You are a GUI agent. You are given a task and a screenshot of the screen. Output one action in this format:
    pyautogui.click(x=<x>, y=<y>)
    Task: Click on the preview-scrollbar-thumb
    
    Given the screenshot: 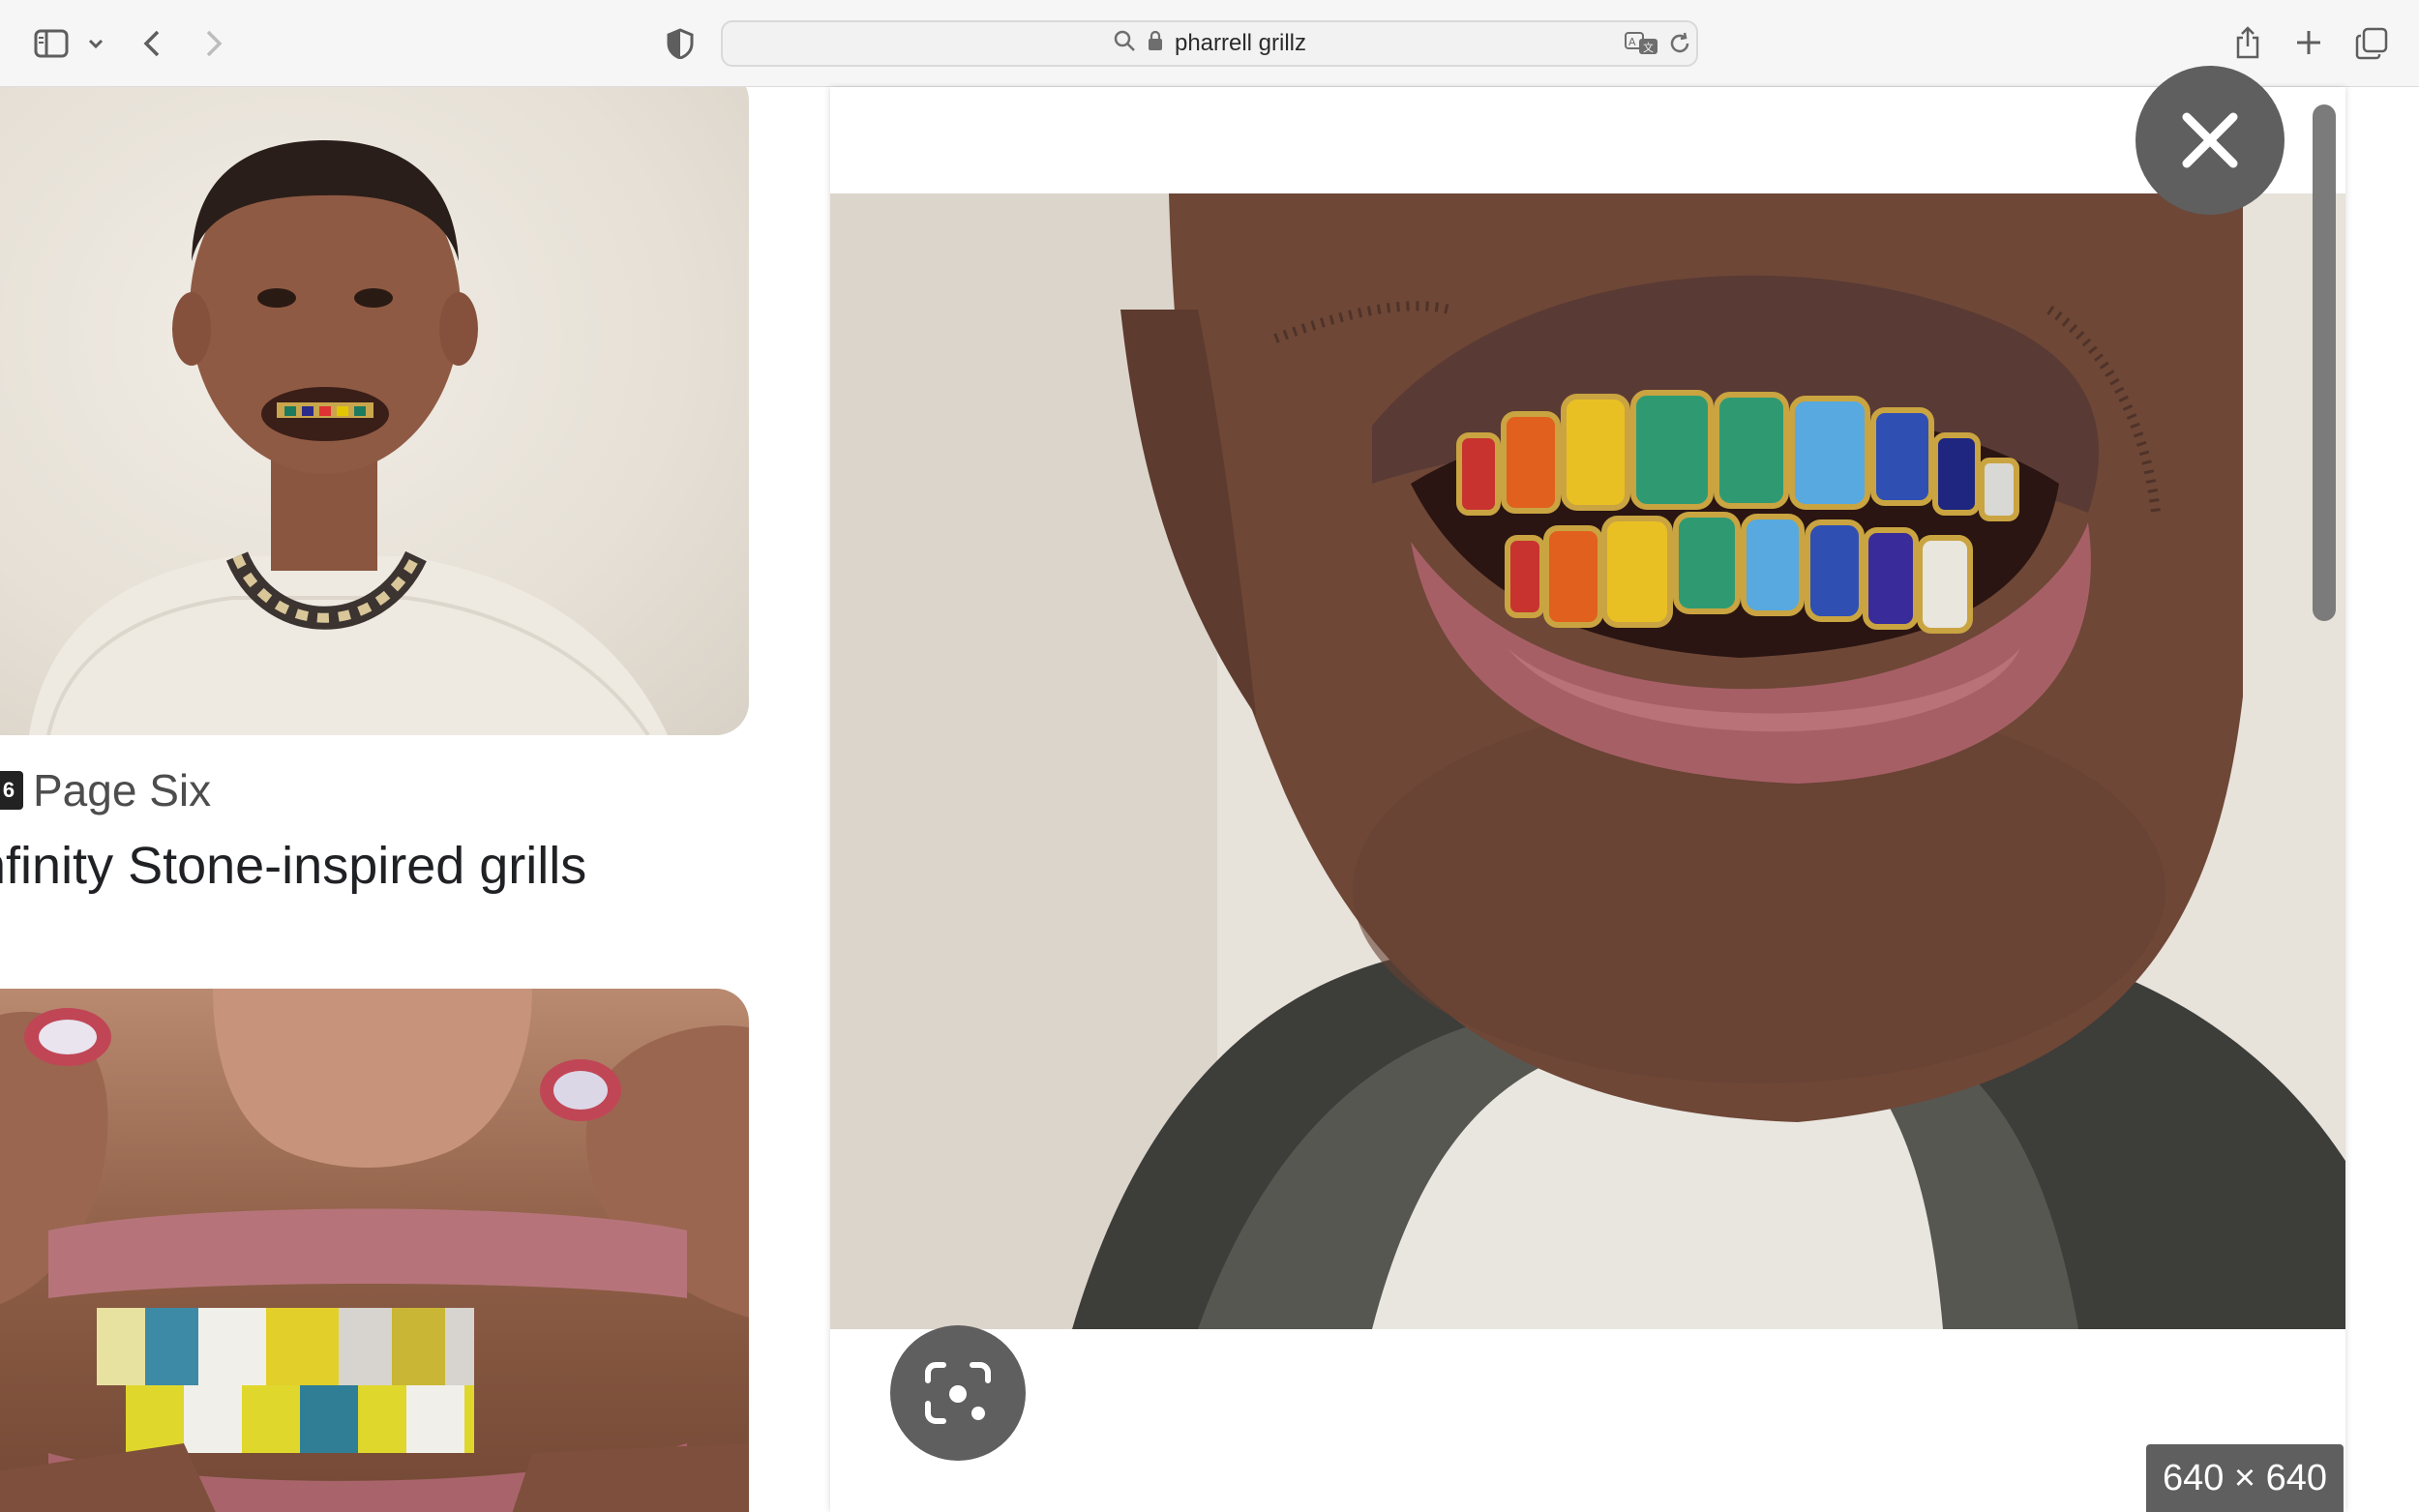 What is the action you would take?
    pyautogui.click(x=2325, y=363)
    